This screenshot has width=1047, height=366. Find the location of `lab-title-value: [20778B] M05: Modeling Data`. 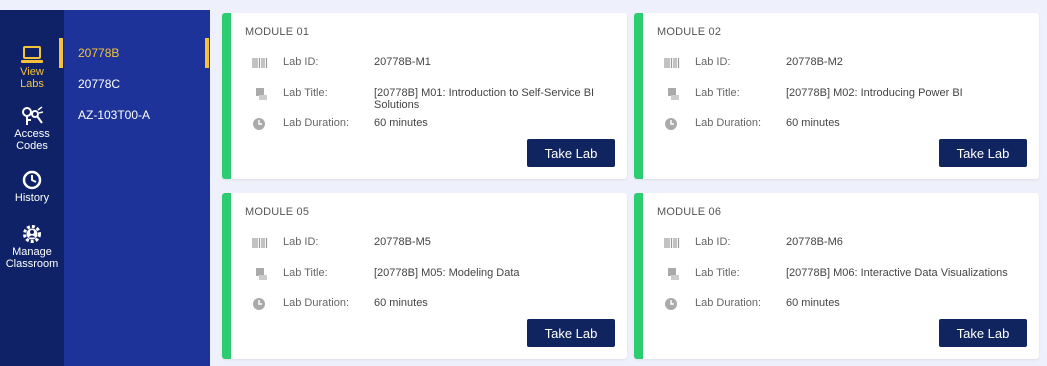

lab-title-value: [20778B] M05: Modeling Data is located at coordinates (447, 273).